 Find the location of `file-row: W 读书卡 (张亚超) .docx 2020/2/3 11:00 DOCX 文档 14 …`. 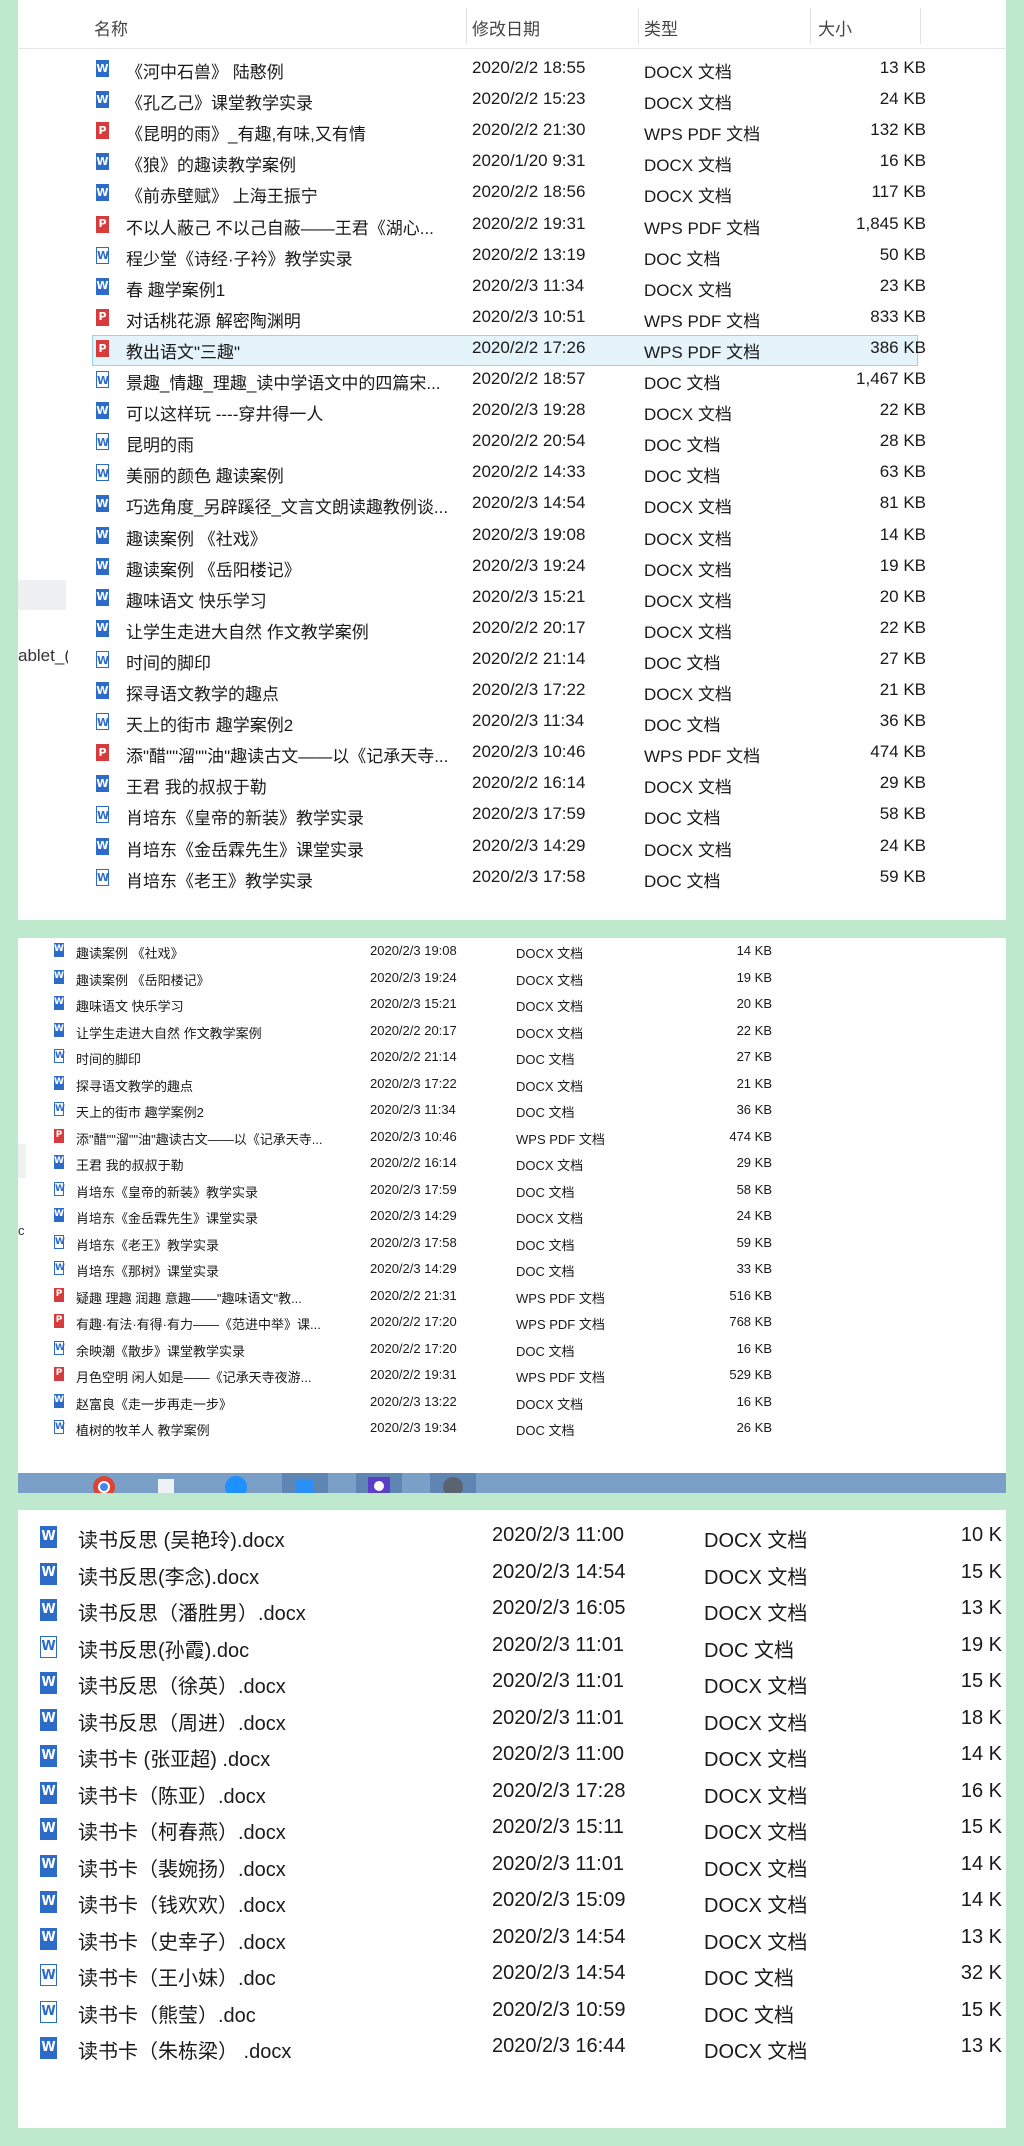

file-row: W 读书卡 (张亚超) .docx 2020/2/3 11:00 DOCX 文档 14 … is located at coordinates (512, 1761).